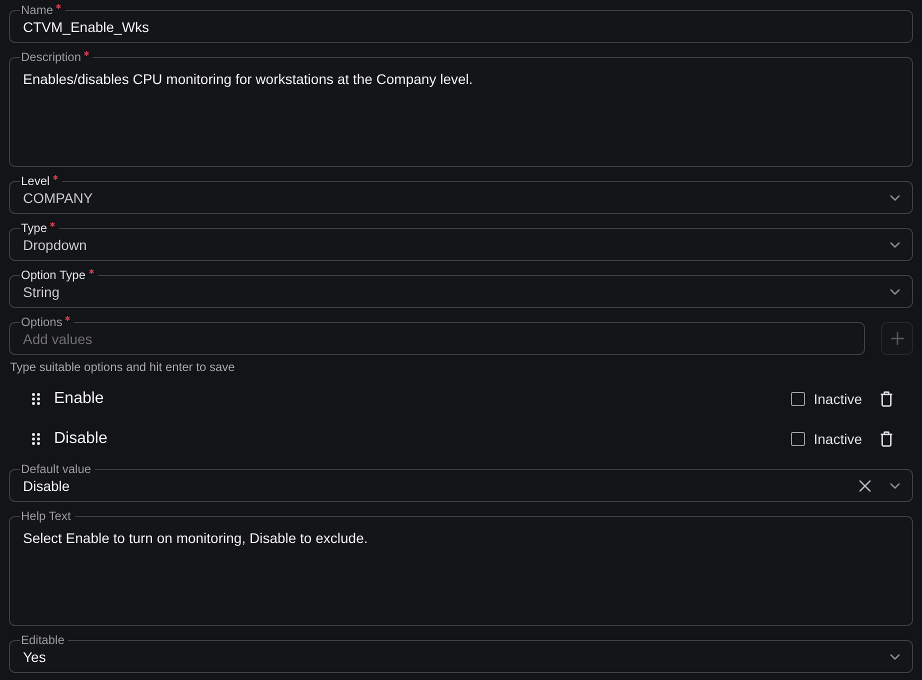 Image resolution: width=922 pixels, height=680 pixels. I want to click on text-field: Name CTVM_Enable_Wks, so click(461, 23).